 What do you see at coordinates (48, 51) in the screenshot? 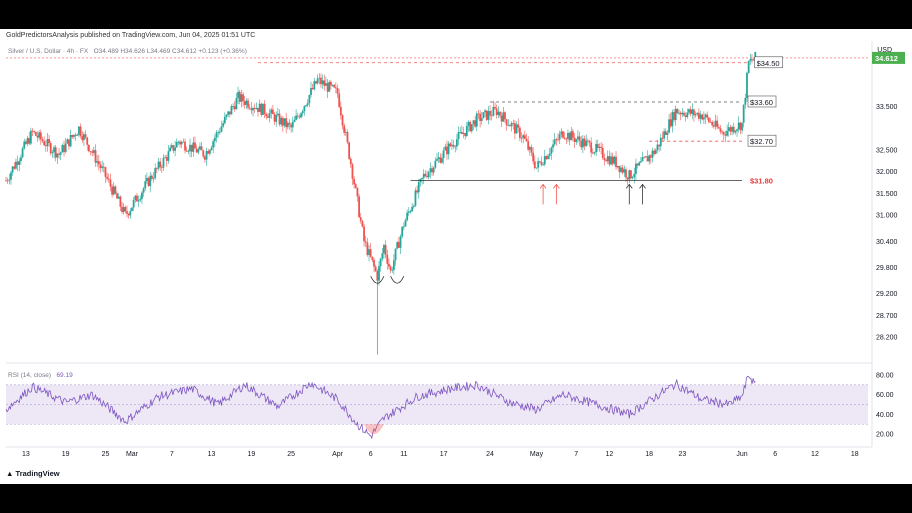
I see `symbol-name: Silver / U.S. Dollar · 4h · FX` at bounding box center [48, 51].